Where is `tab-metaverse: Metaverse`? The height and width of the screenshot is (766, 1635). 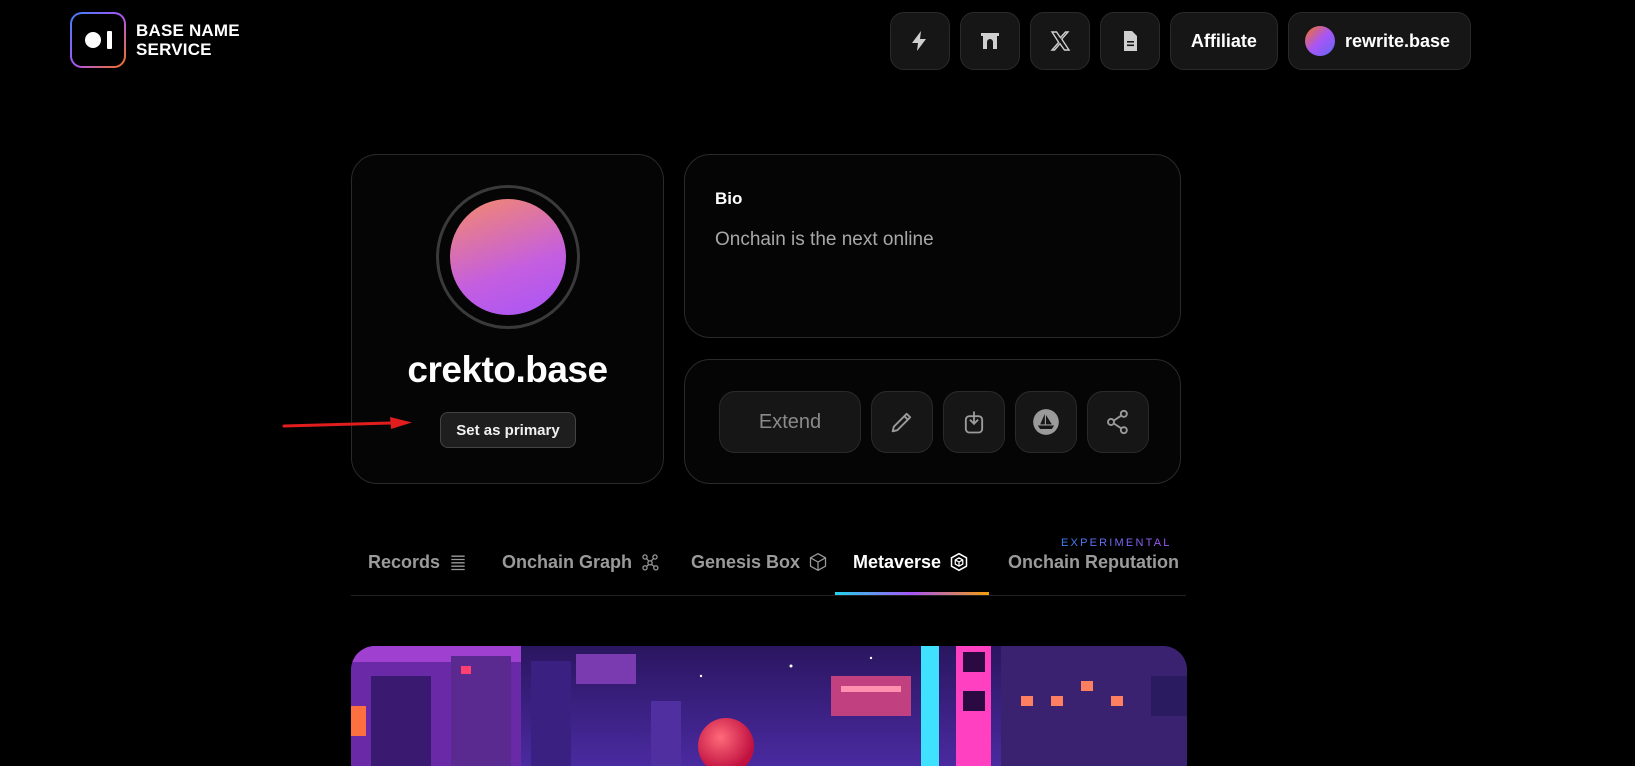 tab-metaverse: Metaverse is located at coordinates (911, 573).